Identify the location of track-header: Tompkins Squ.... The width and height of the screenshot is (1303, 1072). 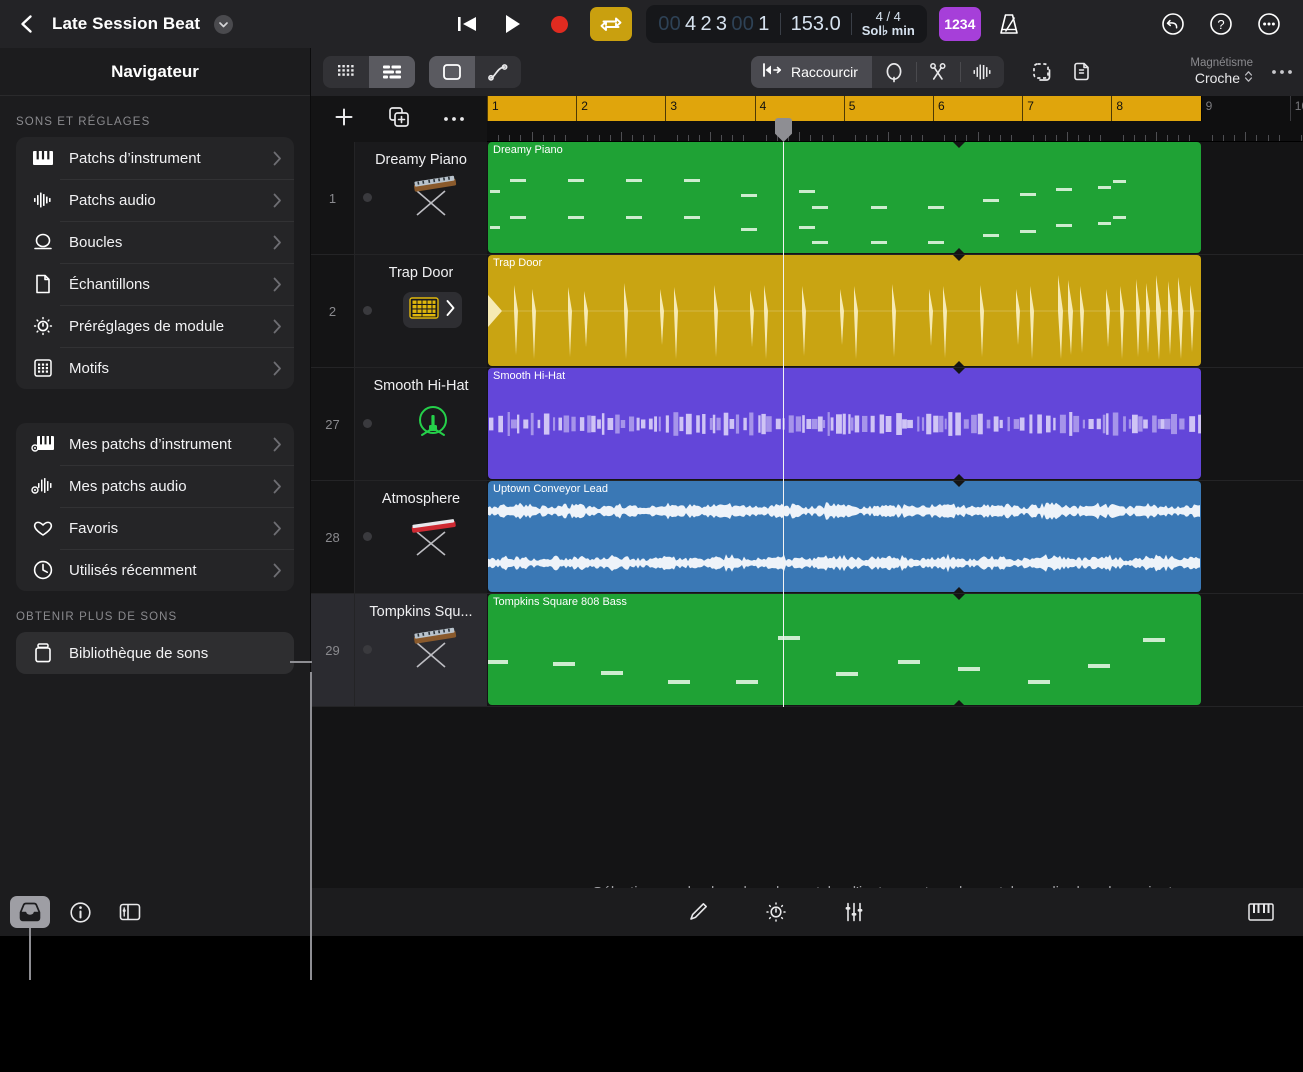
(421, 650).